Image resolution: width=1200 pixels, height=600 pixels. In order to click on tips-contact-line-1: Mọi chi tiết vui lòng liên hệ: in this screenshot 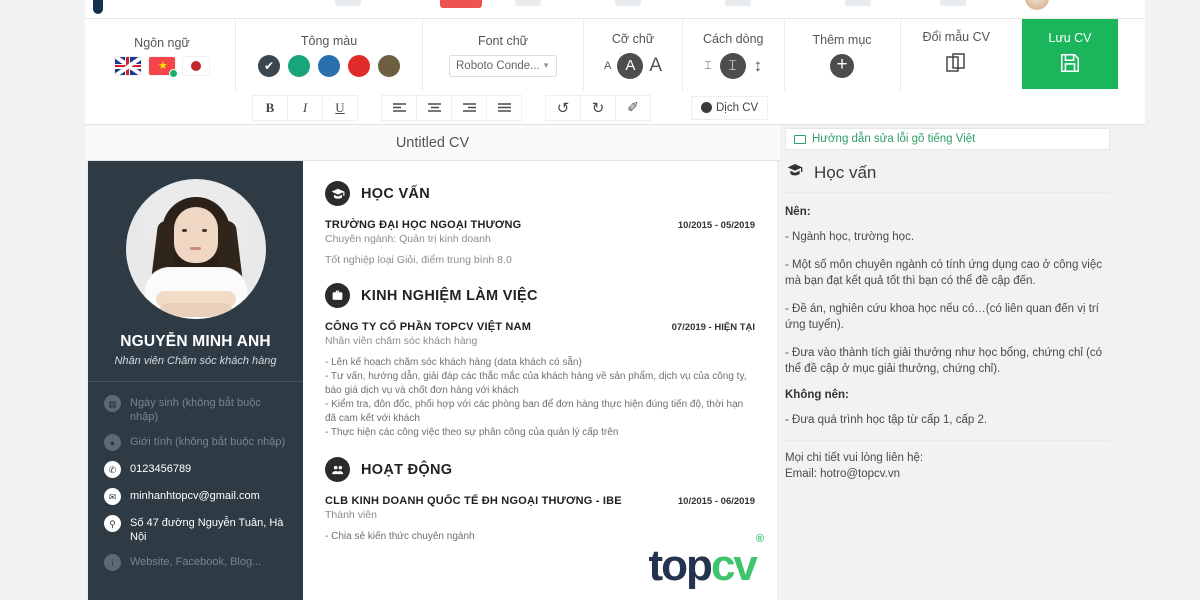, I will do `click(854, 458)`.